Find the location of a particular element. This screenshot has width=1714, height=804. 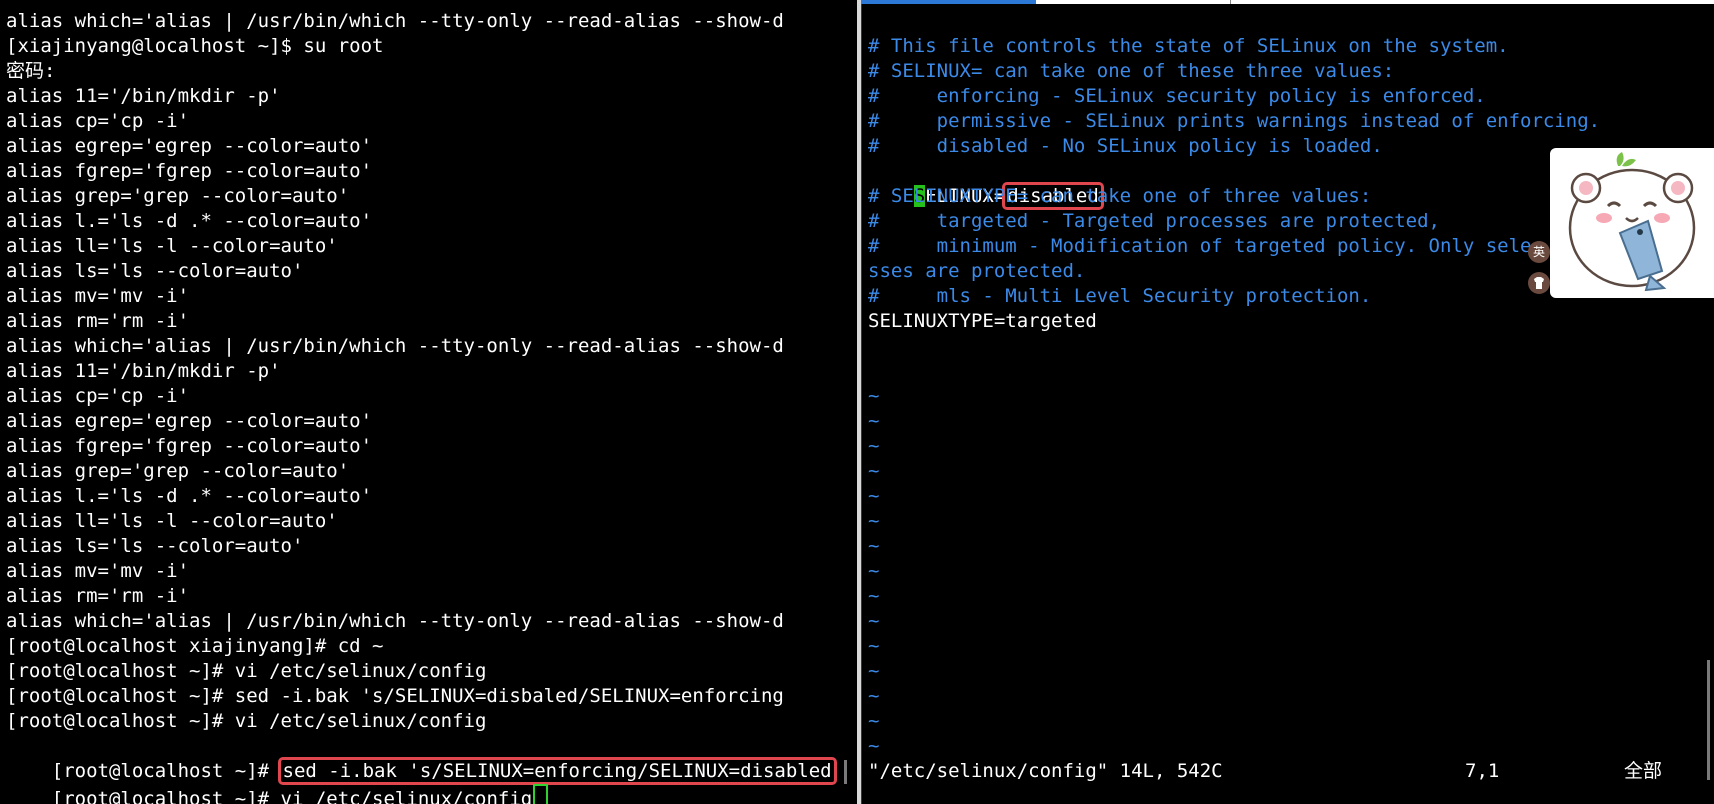

vi-status-position: 7,1 is located at coordinates (1482, 771).